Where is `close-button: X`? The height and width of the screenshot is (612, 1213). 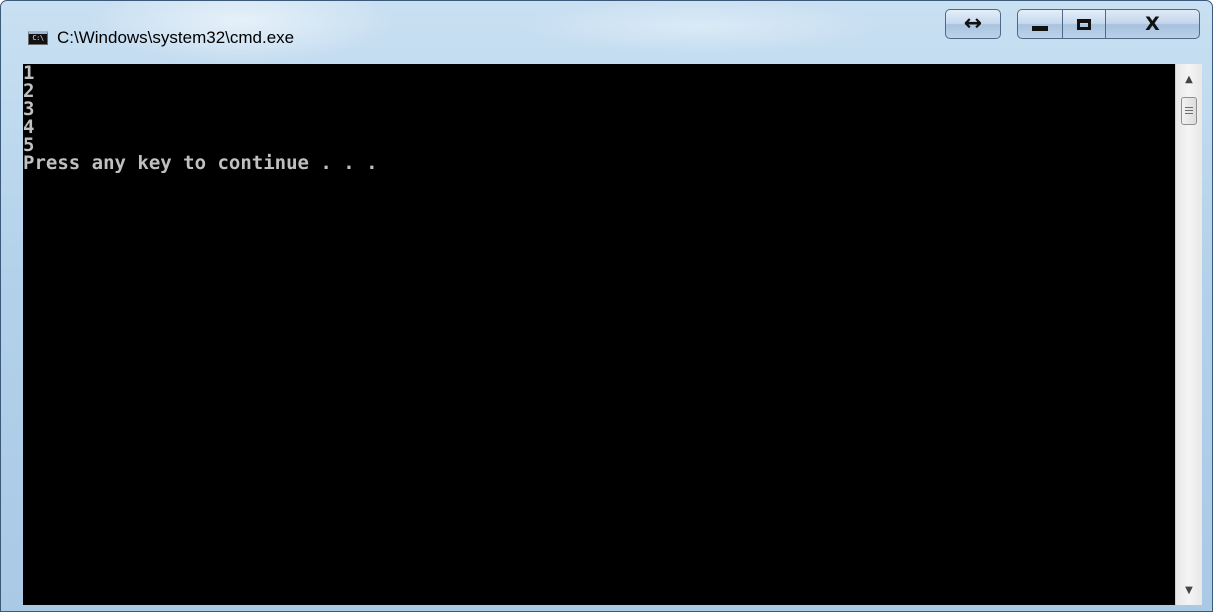 close-button: X is located at coordinates (1152, 24).